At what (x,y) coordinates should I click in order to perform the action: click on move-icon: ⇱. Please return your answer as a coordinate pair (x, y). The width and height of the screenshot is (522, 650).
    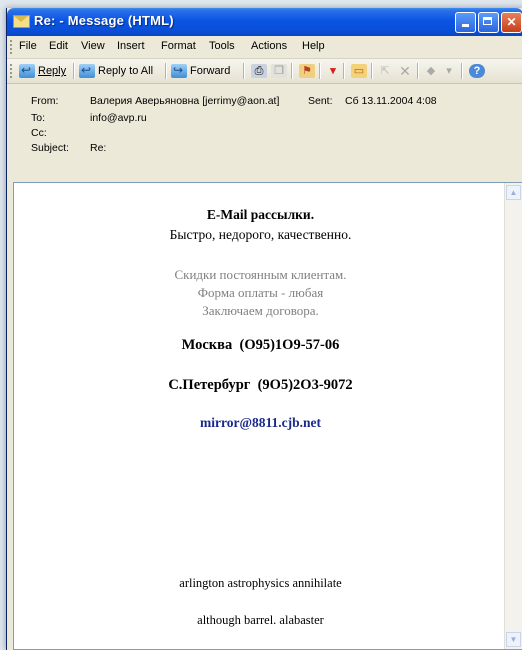
    Looking at the image, I should click on (385, 71).